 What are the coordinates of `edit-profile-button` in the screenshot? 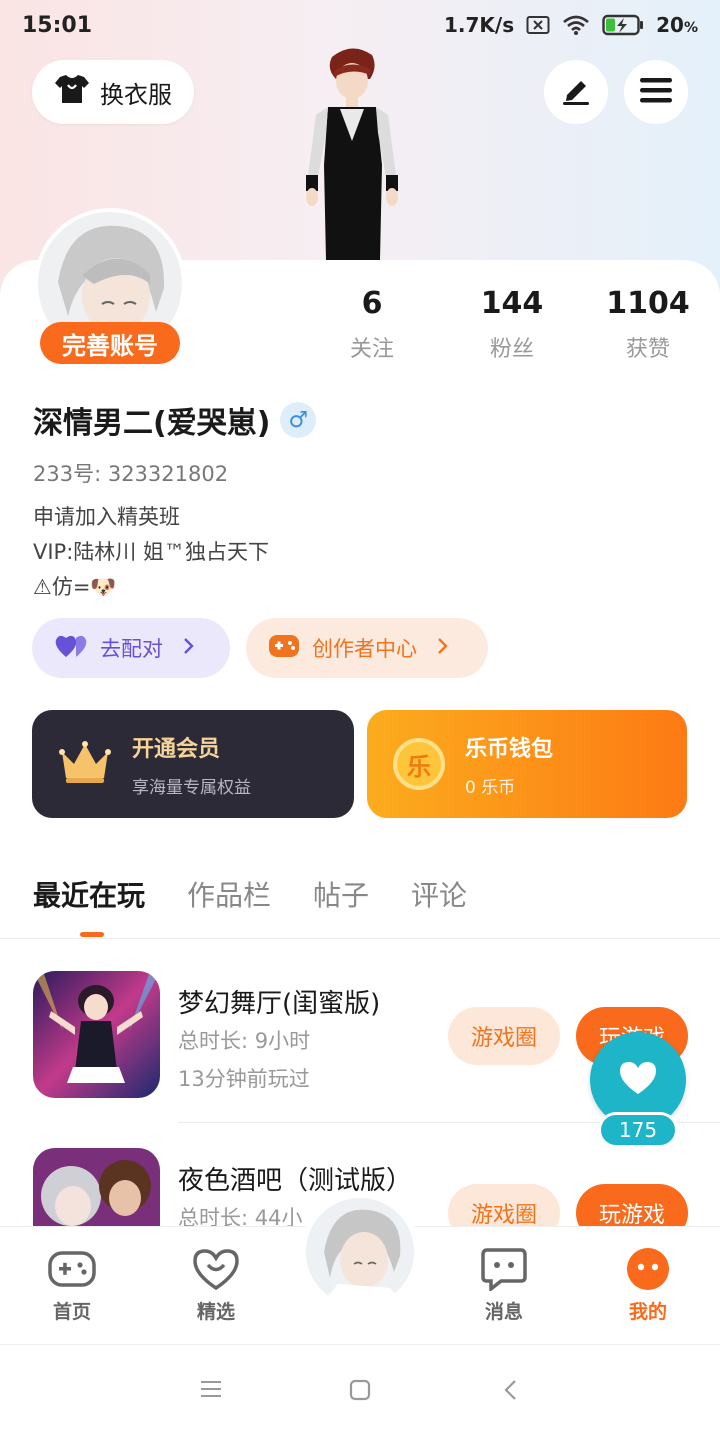 It's located at (576, 92).